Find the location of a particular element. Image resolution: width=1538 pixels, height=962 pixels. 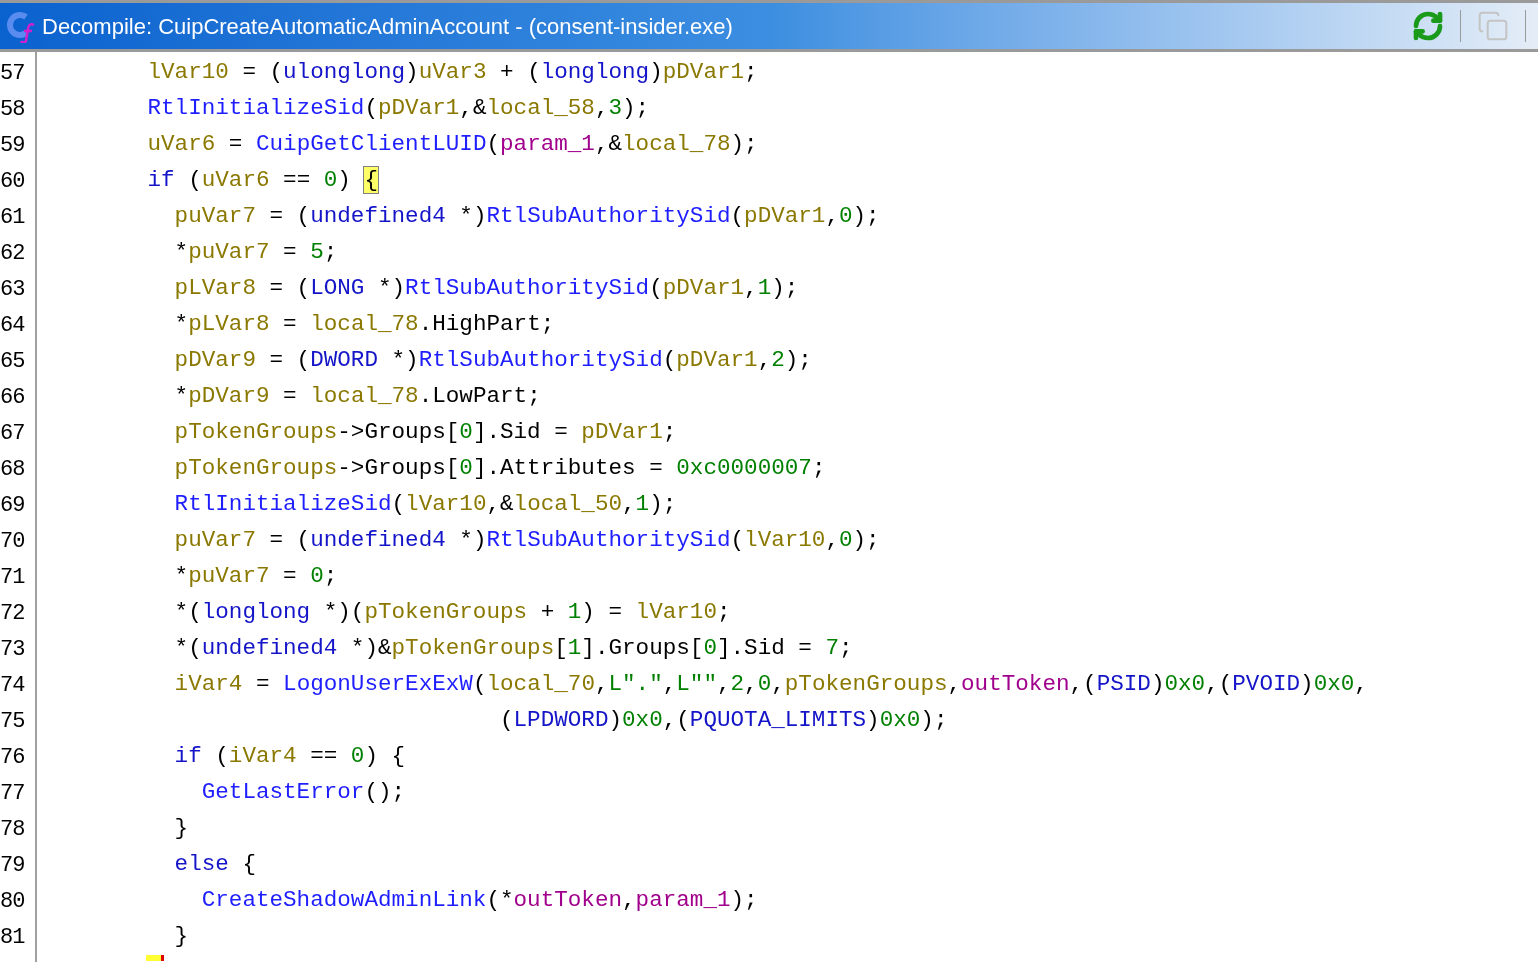

code-line: puVar7 = (undefined4 *)RtlSubAuthoritySid(pDVar1,0); is located at coordinates (526, 217).